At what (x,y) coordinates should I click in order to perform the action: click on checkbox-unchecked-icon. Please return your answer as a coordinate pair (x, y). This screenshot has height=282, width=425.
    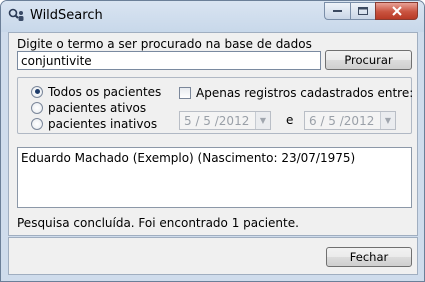
    Looking at the image, I should click on (185, 93).